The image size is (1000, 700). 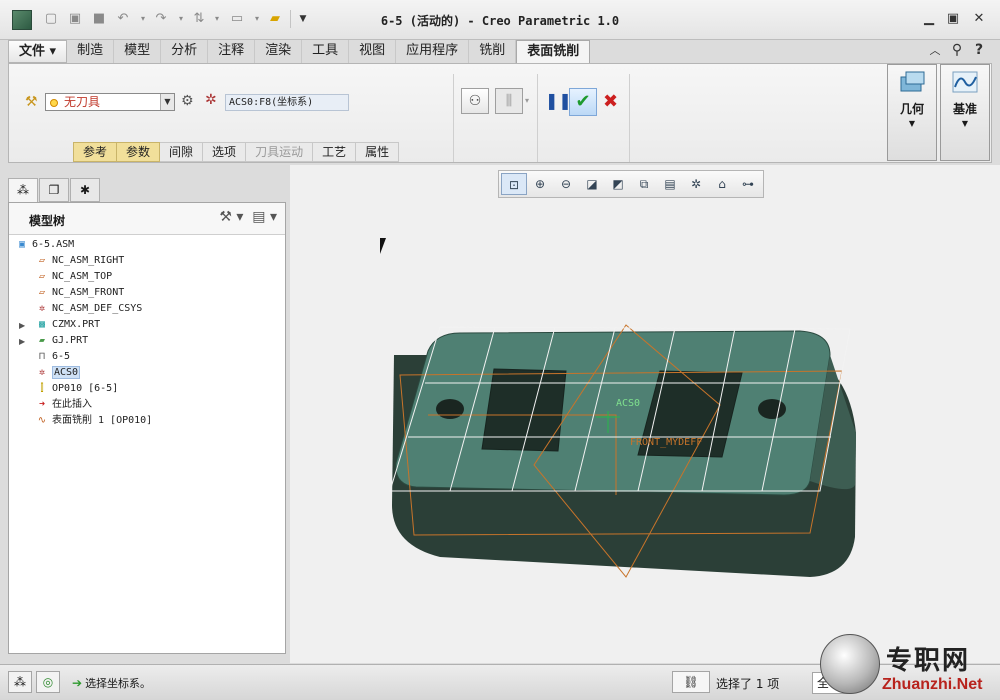 What do you see at coordinates (957, 50) in the screenshot?
I see `search-icon: ⚲` at bounding box center [957, 50].